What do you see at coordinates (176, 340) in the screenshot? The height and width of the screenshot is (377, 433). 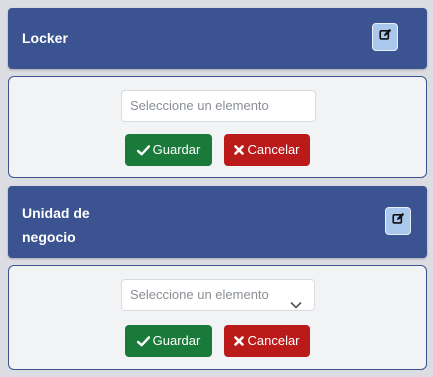 I see `unidad-save-label: Guardar` at bounding box center [176, 340].